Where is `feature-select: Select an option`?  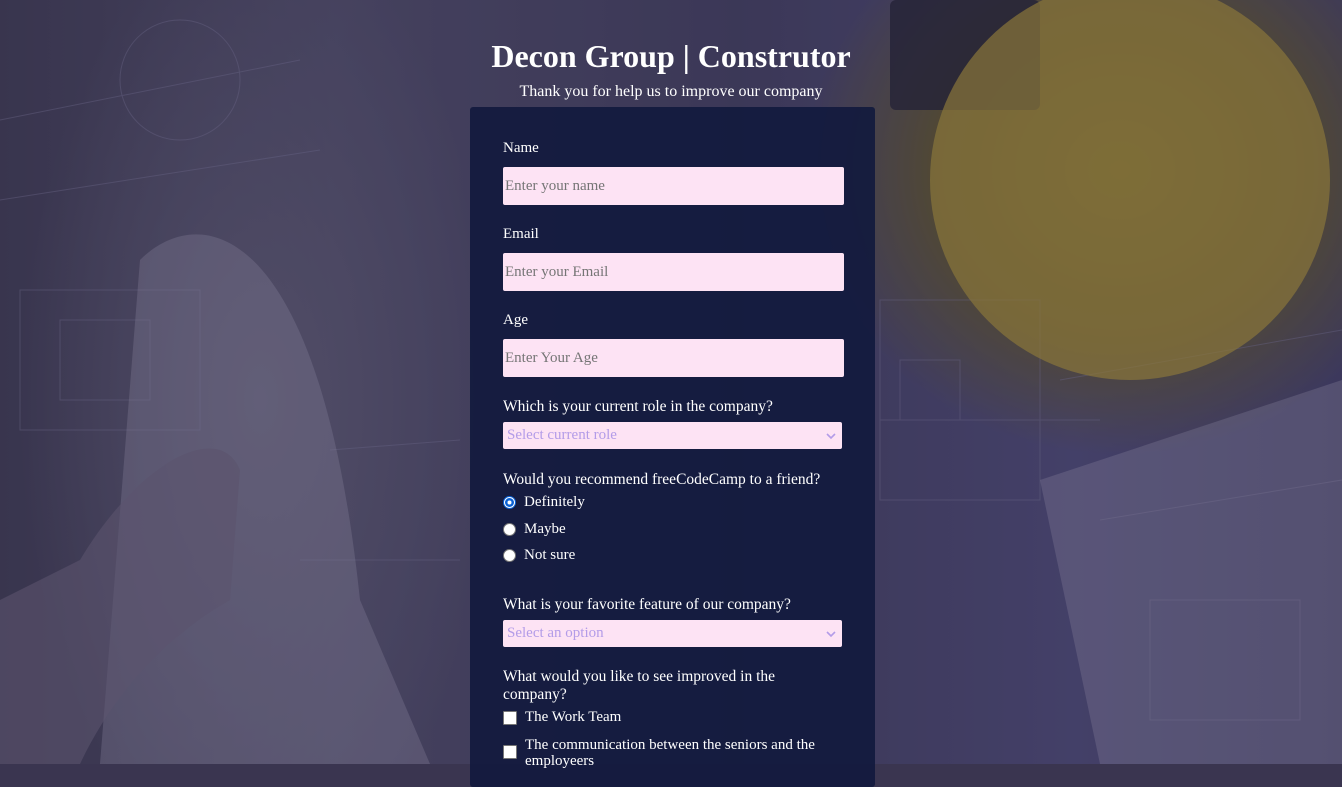
feature-select: Select an option is located at coordinates (672, 633).